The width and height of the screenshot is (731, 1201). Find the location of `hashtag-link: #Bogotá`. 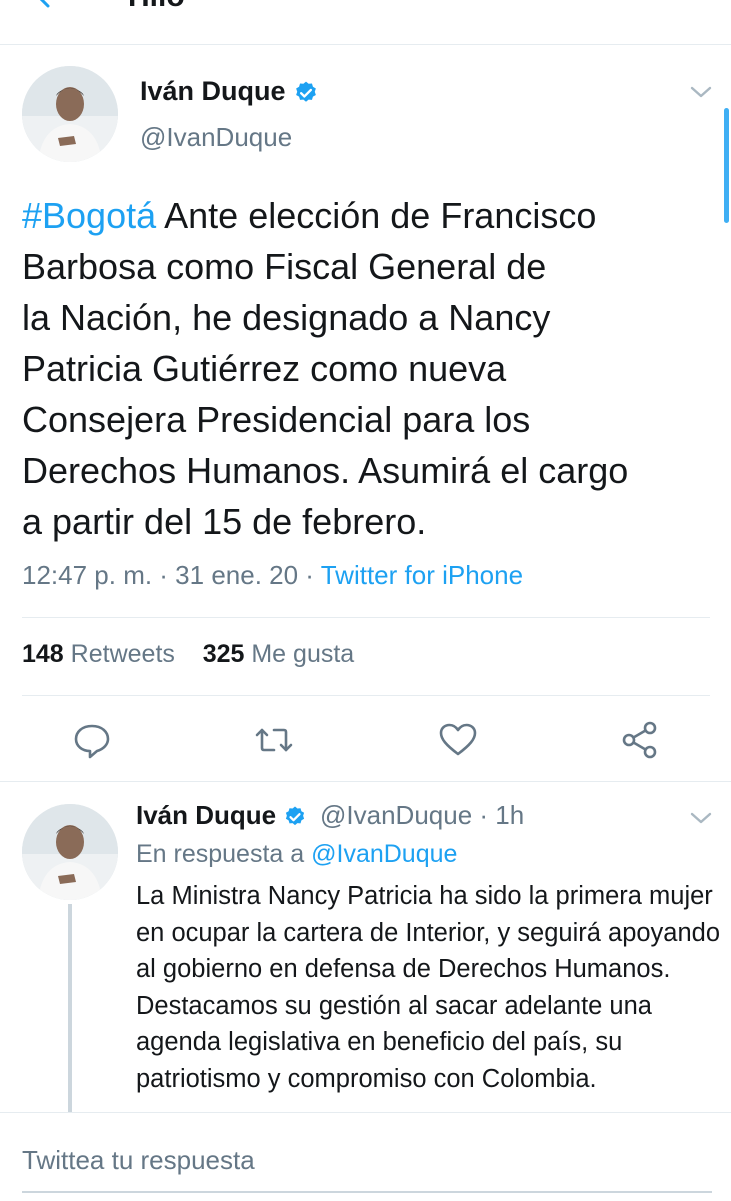

hashtag-link: #Bogotá is located at coordinates (89, 215).